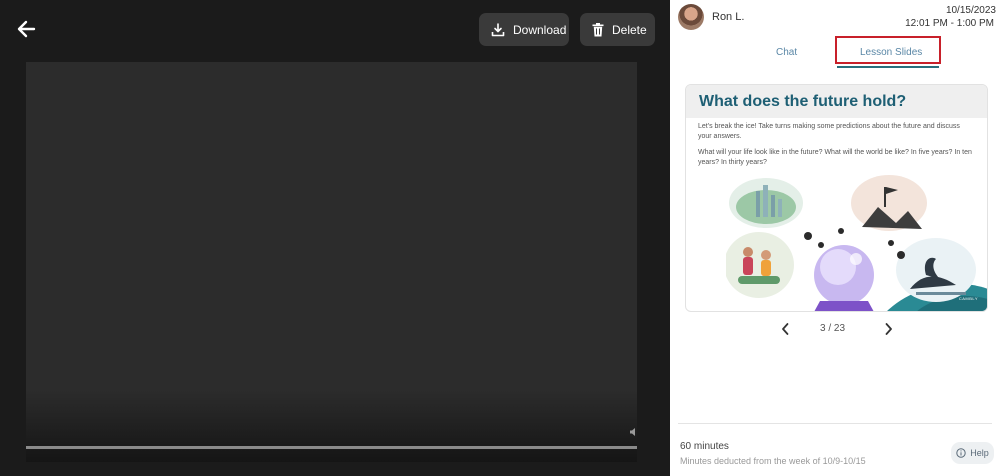  Describe the element at coordinates (728, 17) in the screenshot. I see `tutor-name: Ron L.` at that location.